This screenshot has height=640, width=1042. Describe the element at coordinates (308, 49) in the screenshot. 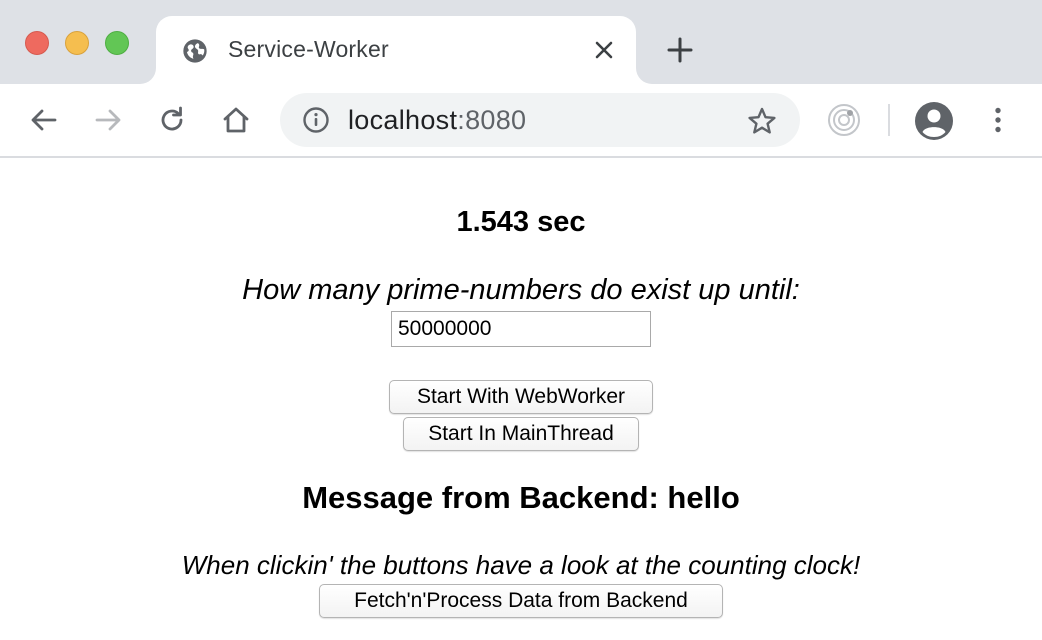

I see `tab-title: Service-Worker` at that location.